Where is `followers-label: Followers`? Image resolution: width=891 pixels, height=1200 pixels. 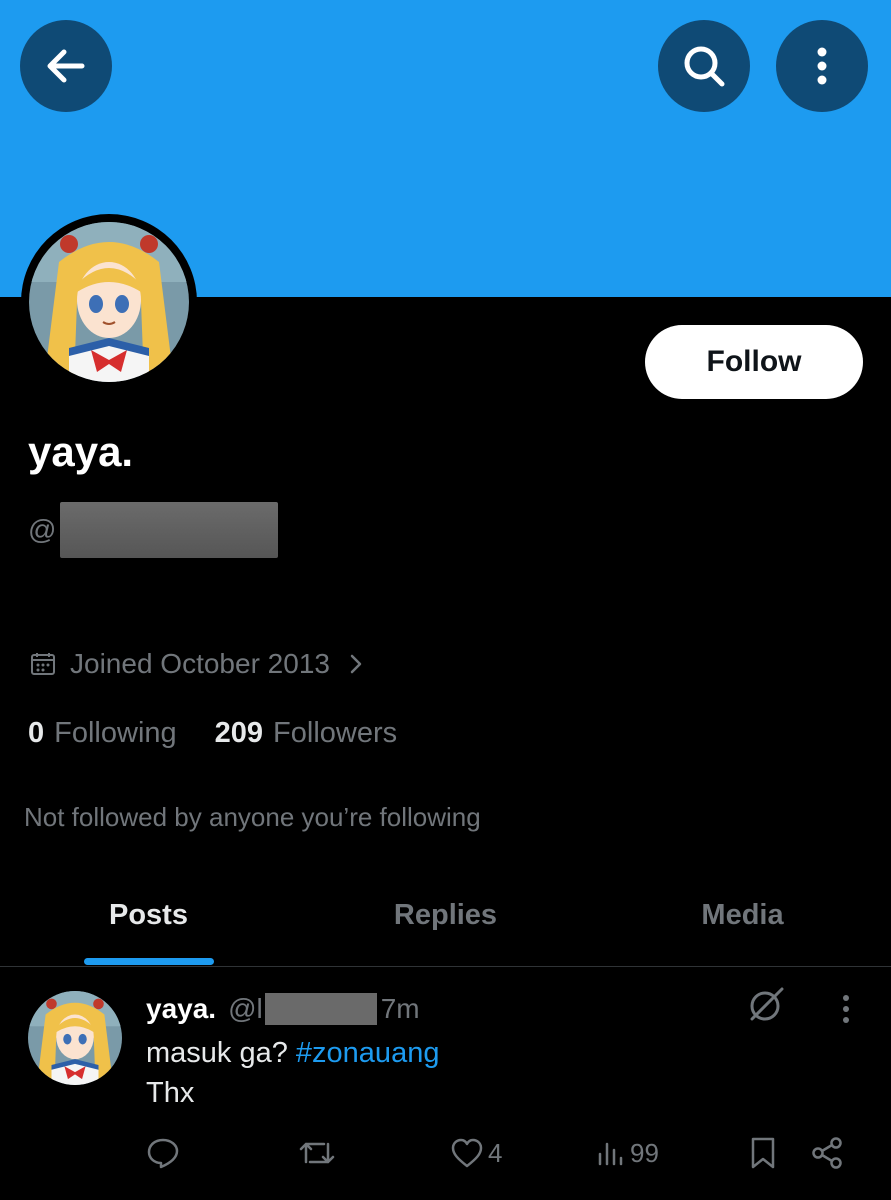 followers-label: Followers is located at coordinates (335, 732).